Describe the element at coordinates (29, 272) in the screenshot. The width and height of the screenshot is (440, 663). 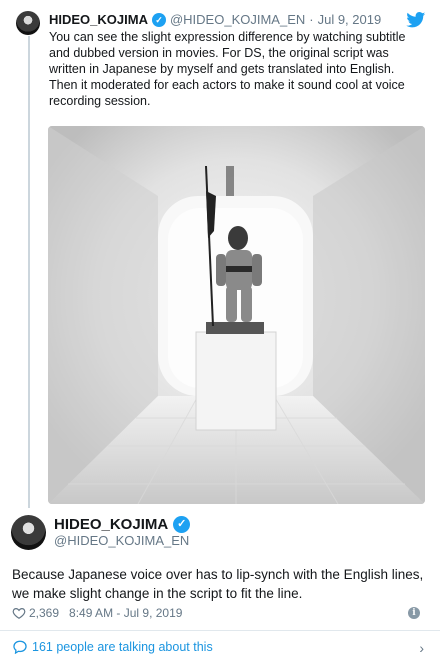
I see `thread-line` at that location.